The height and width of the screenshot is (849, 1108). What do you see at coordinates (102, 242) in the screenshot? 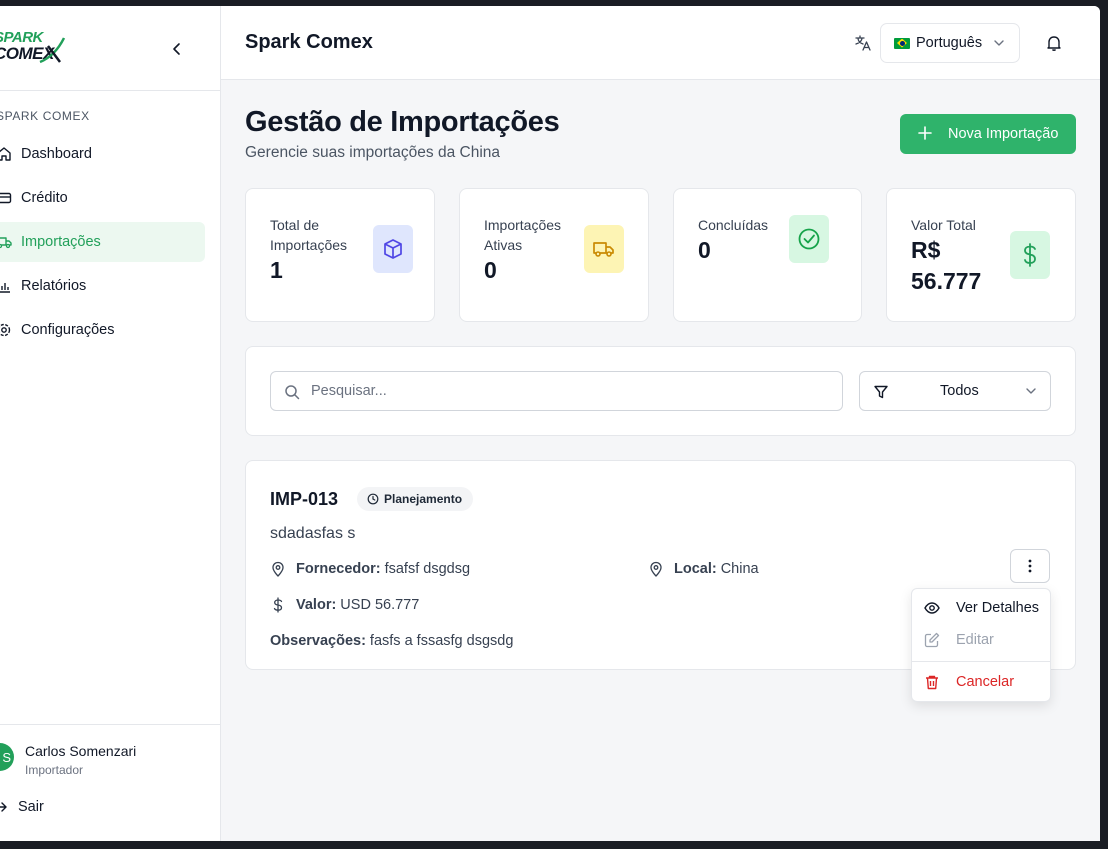
I see `sidebar-item-importacoes: Importações` at bounding box center [102, 242].